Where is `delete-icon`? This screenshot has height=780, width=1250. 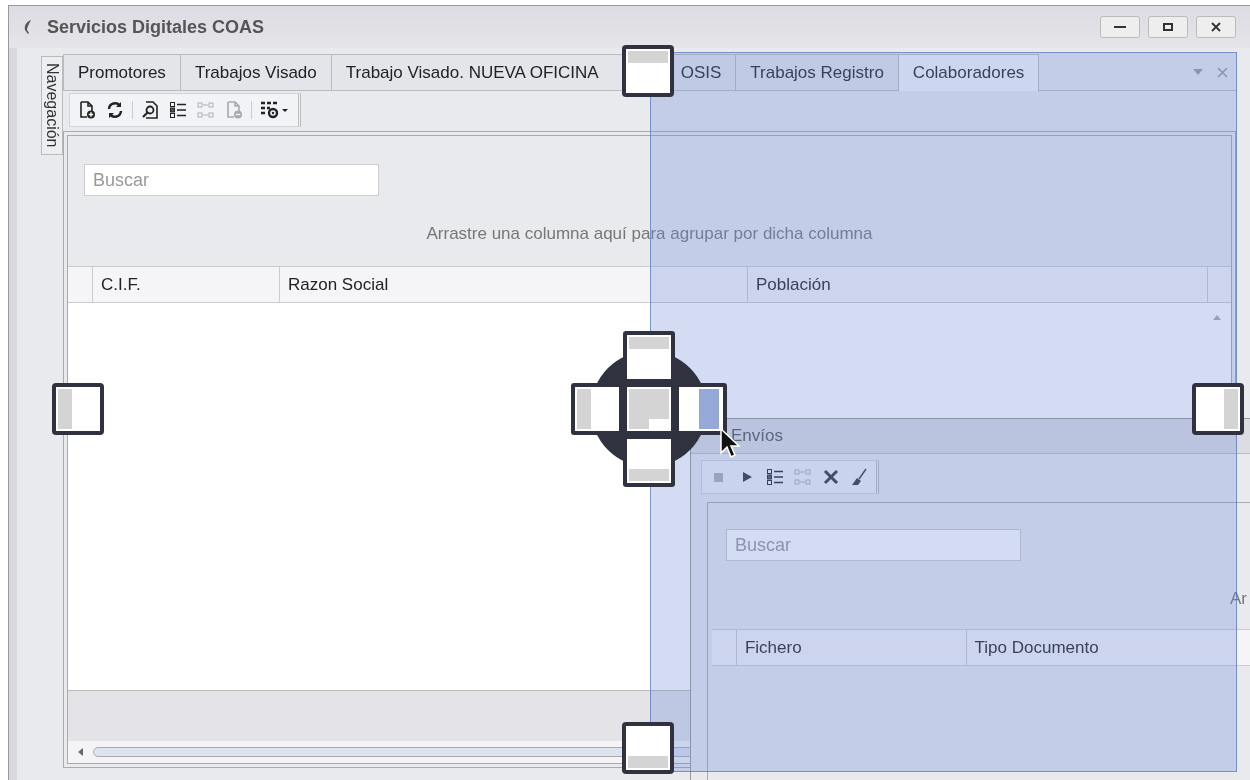 delete-icon is located at coordinates (831, 477).